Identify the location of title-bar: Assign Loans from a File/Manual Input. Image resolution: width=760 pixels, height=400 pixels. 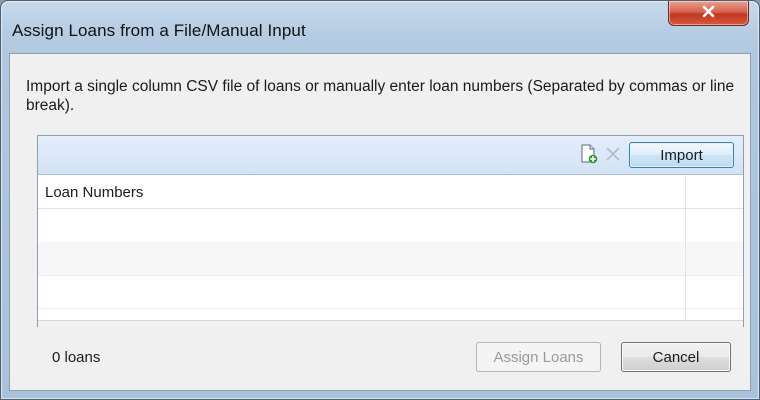
(380, 27).